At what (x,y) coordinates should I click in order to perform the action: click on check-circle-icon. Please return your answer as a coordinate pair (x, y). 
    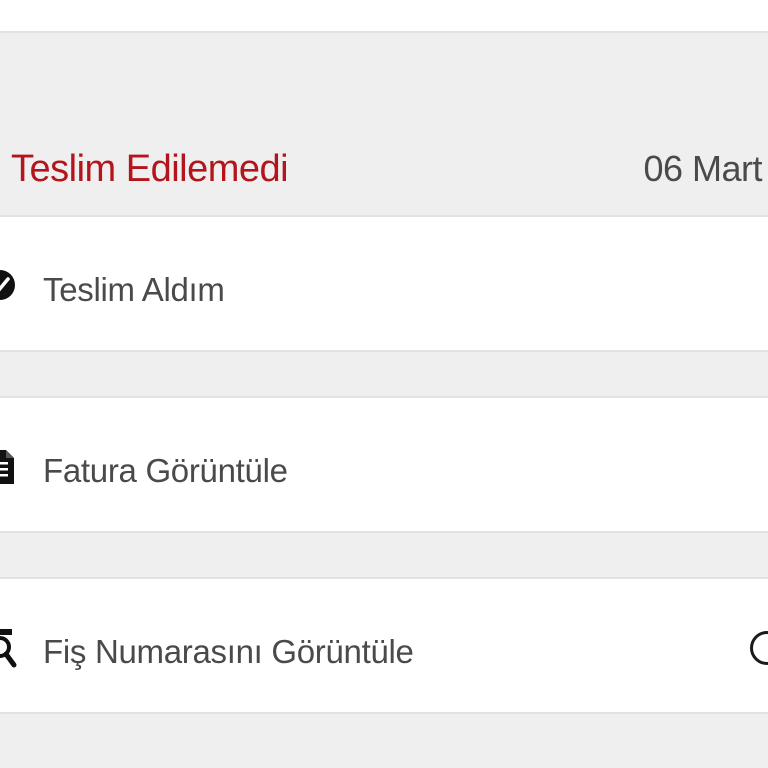
    Looking at the image, I should click on (9, 285).